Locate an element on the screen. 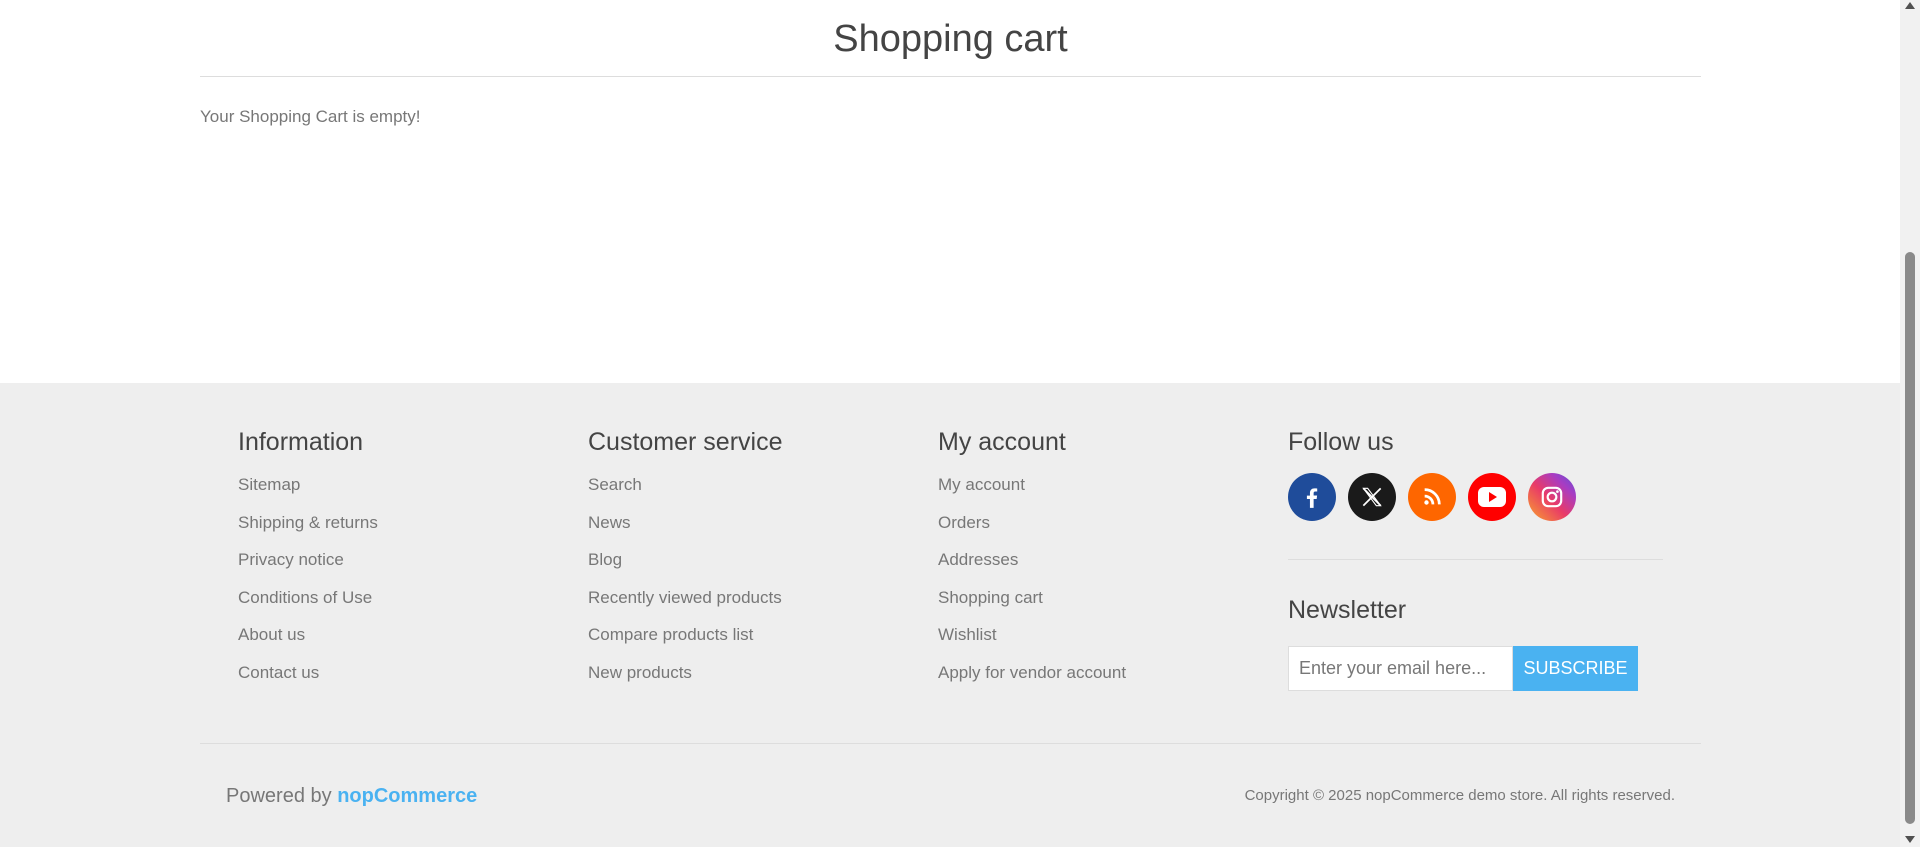  footer-link-conditions-of-use: Conditions of Use is located at coordinates (308, 605).